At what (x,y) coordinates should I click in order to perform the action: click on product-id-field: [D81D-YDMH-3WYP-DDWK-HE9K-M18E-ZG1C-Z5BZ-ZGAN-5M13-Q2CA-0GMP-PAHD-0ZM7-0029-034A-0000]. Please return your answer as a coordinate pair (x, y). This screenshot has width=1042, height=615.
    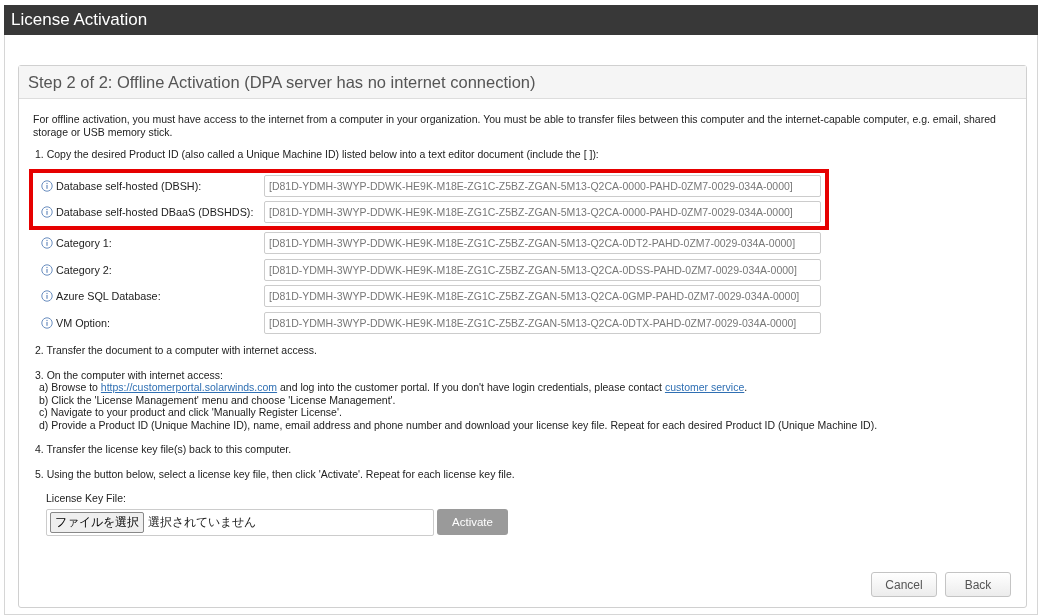
    Looking at the image, I should click on (542, 296).